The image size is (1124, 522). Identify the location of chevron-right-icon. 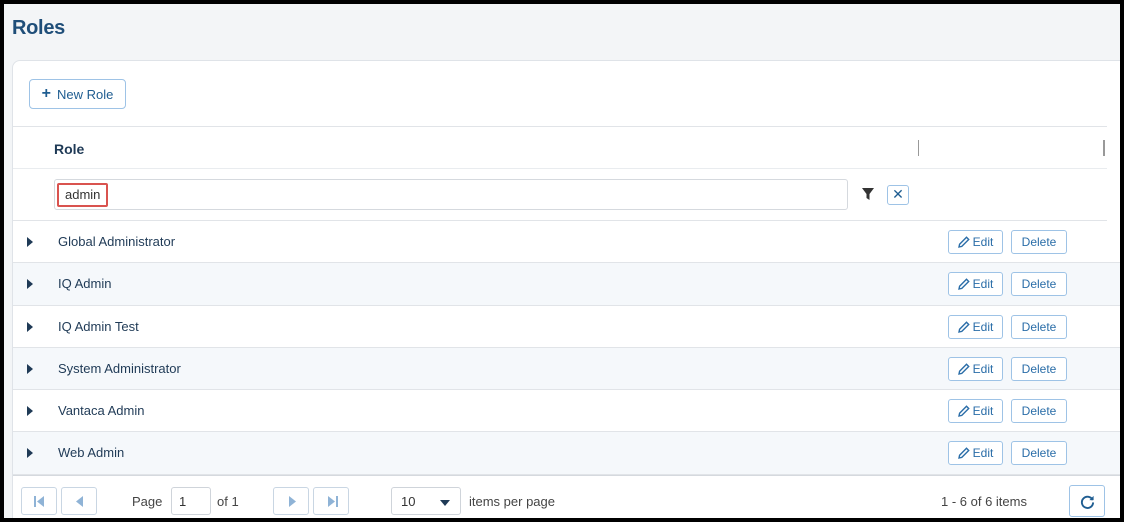
(292, 501).